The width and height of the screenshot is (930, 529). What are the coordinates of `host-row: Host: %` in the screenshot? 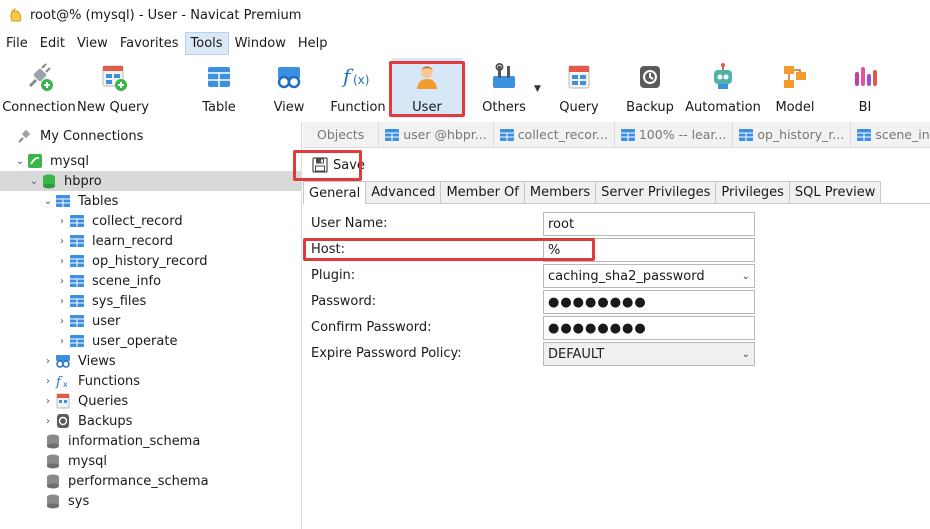 It's located at (616, 249).